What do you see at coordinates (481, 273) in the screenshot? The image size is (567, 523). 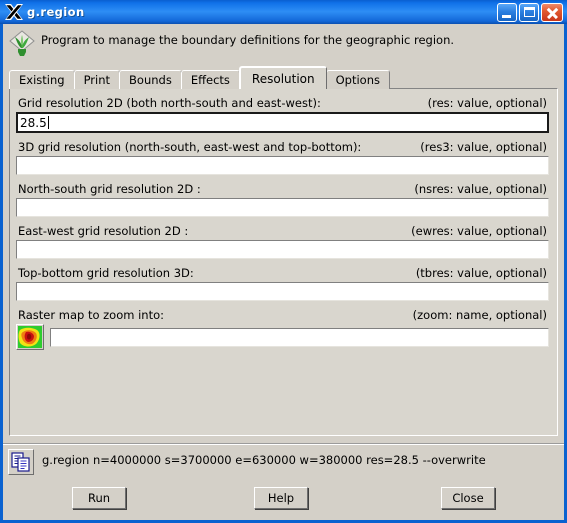 I see `field-tbres-hint: (tbres: value, optional)` at bounding box center [481, 273].